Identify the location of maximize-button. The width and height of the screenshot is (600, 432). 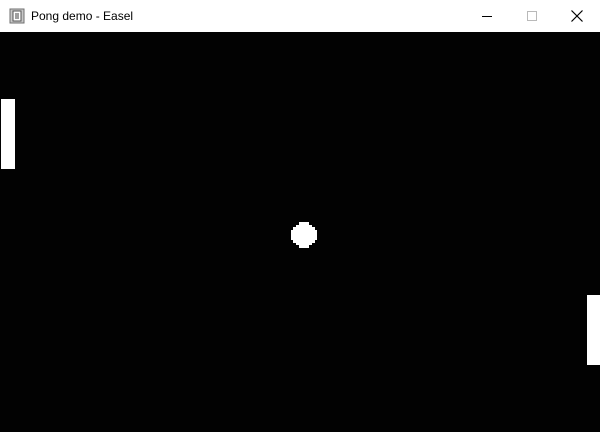
(532, 16).